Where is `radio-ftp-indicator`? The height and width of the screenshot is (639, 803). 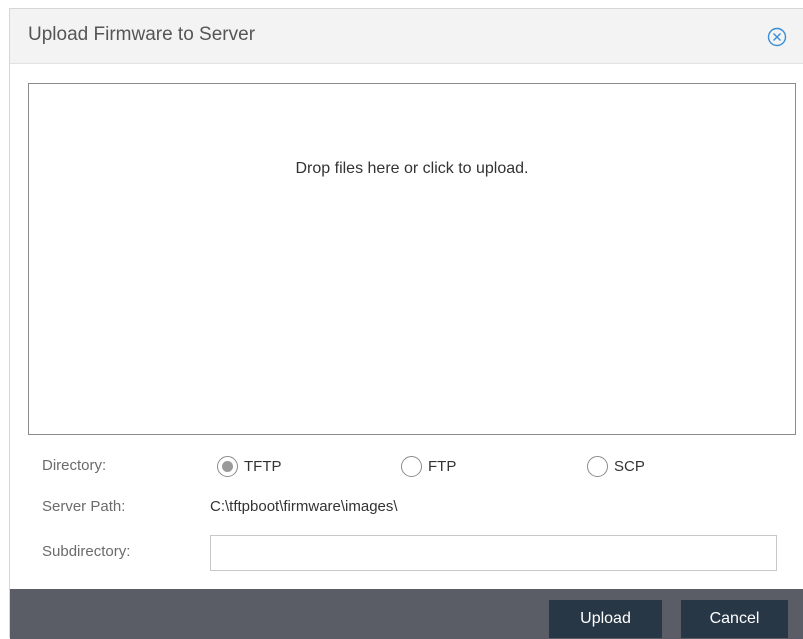
radio-ftp-indicator is located at coordinates (411, 466).